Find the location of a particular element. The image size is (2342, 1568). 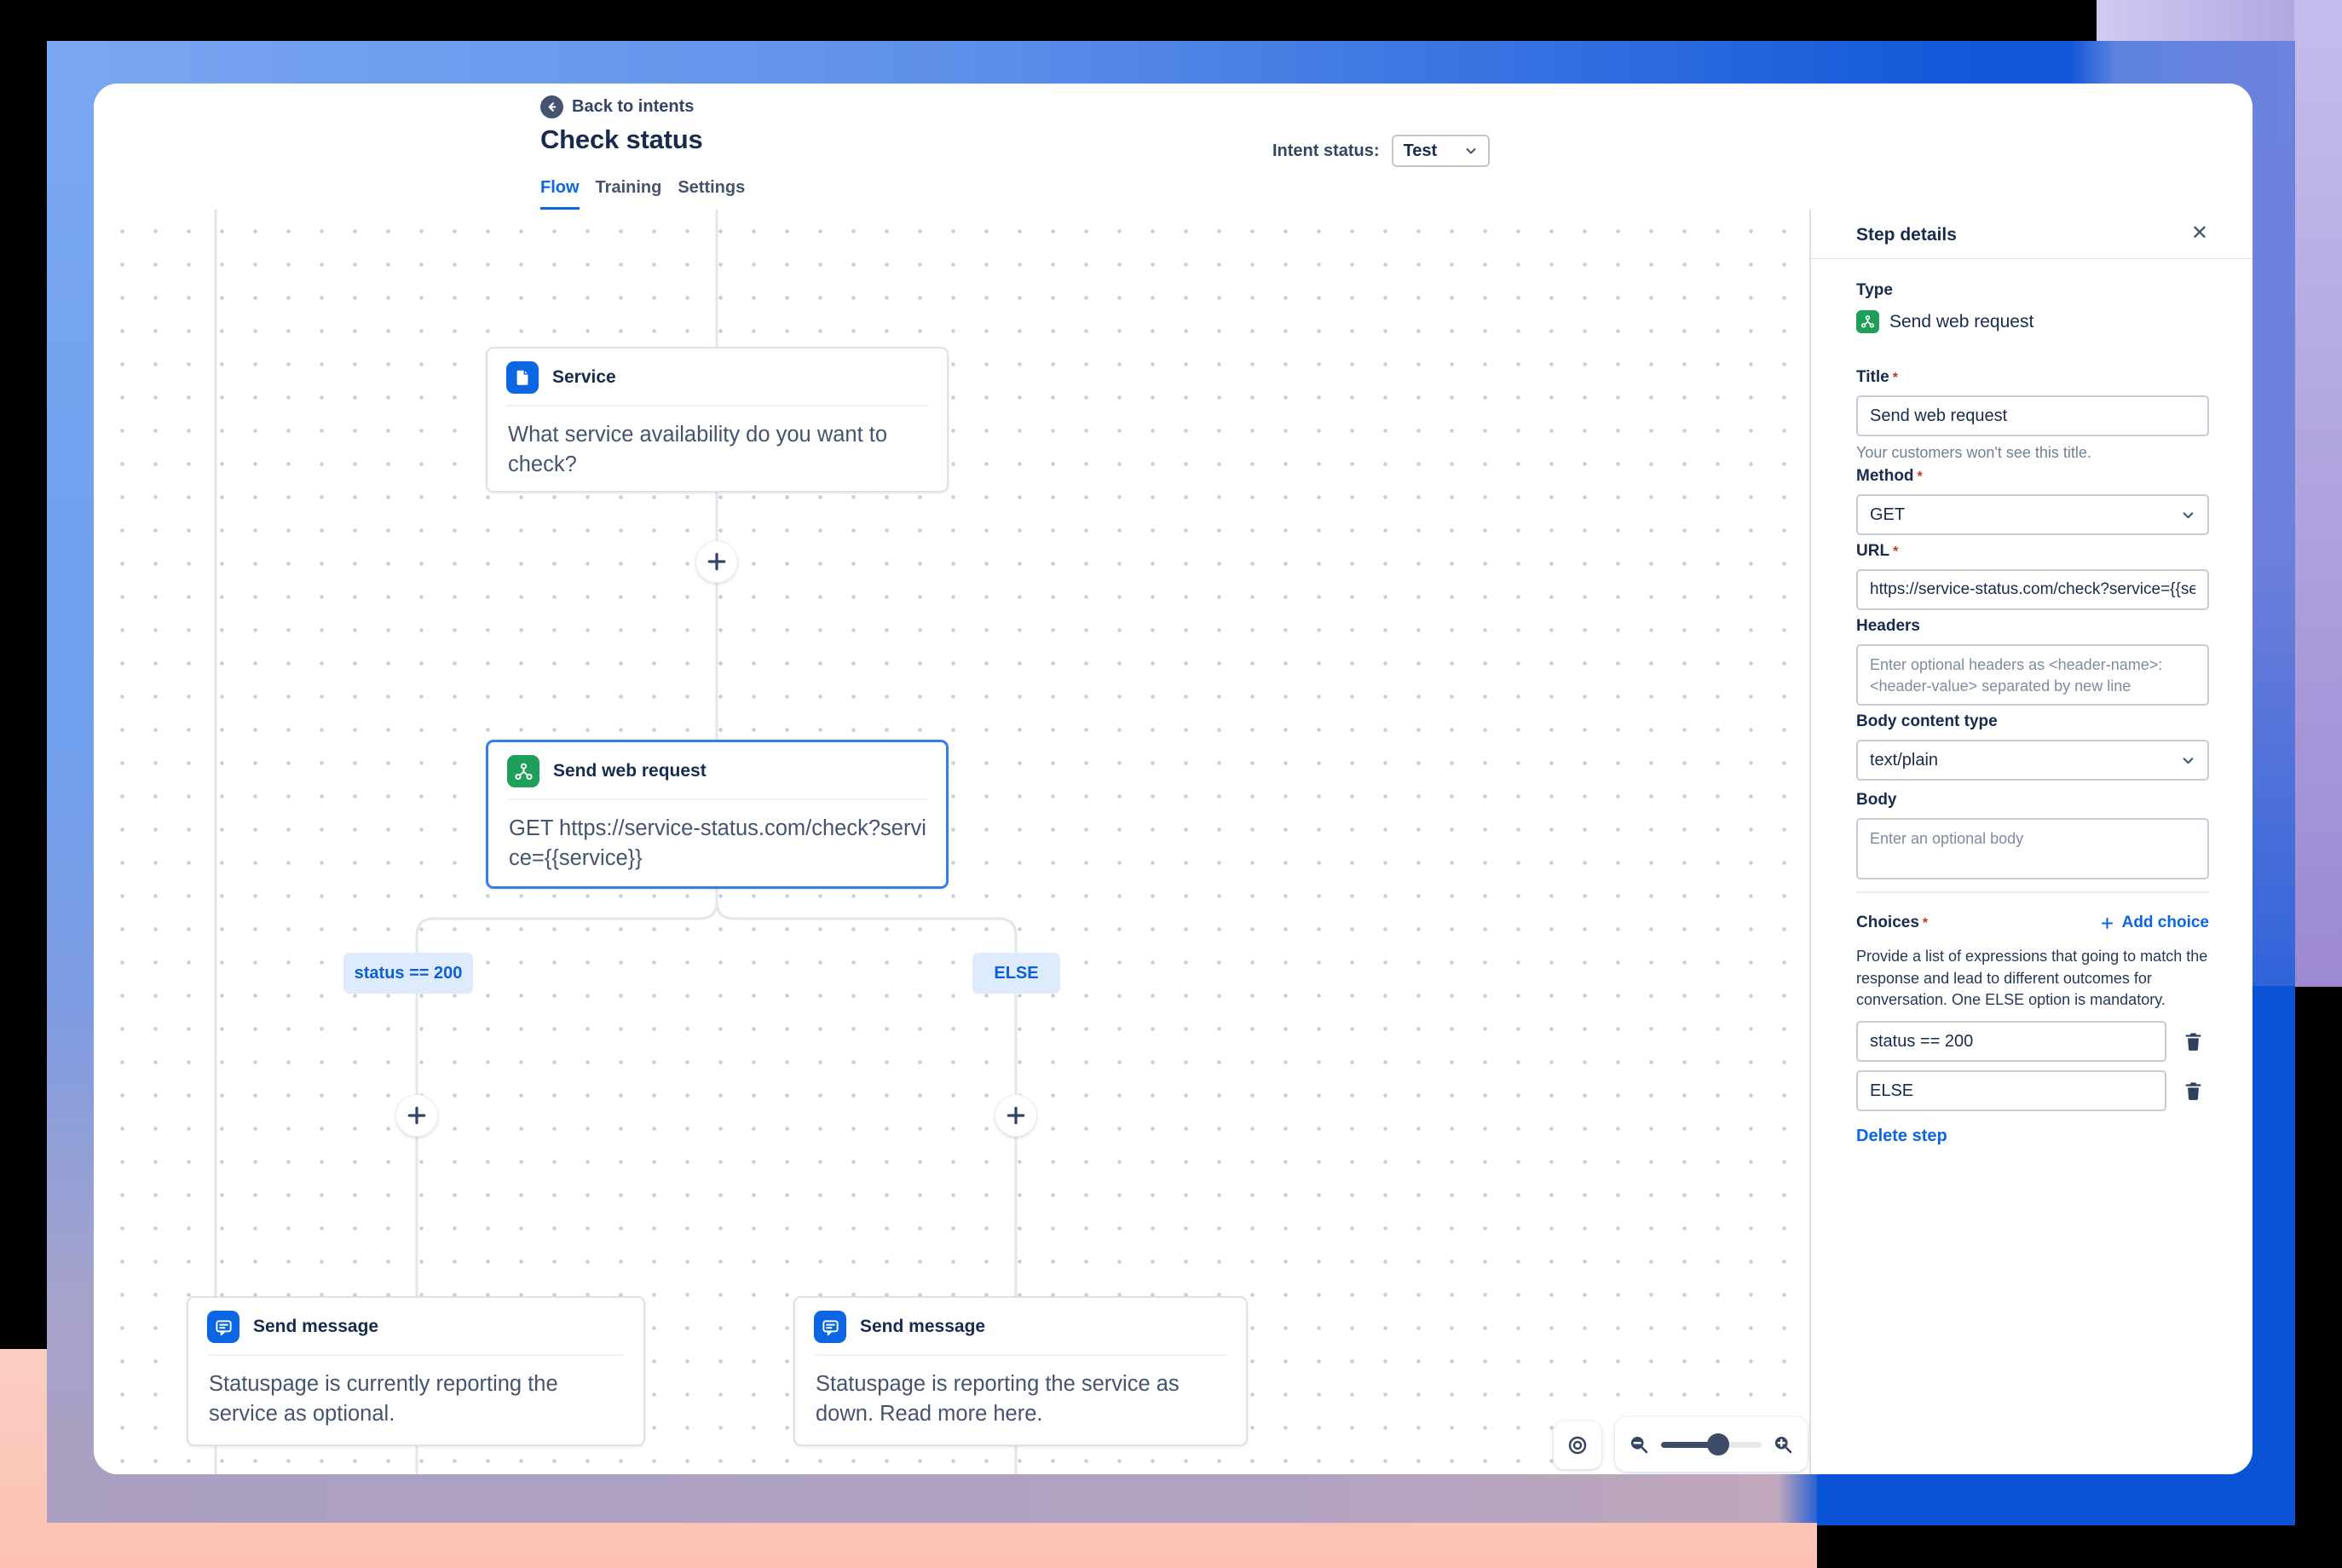

method-field: Method * GET is located at coordinates (2032, 501).